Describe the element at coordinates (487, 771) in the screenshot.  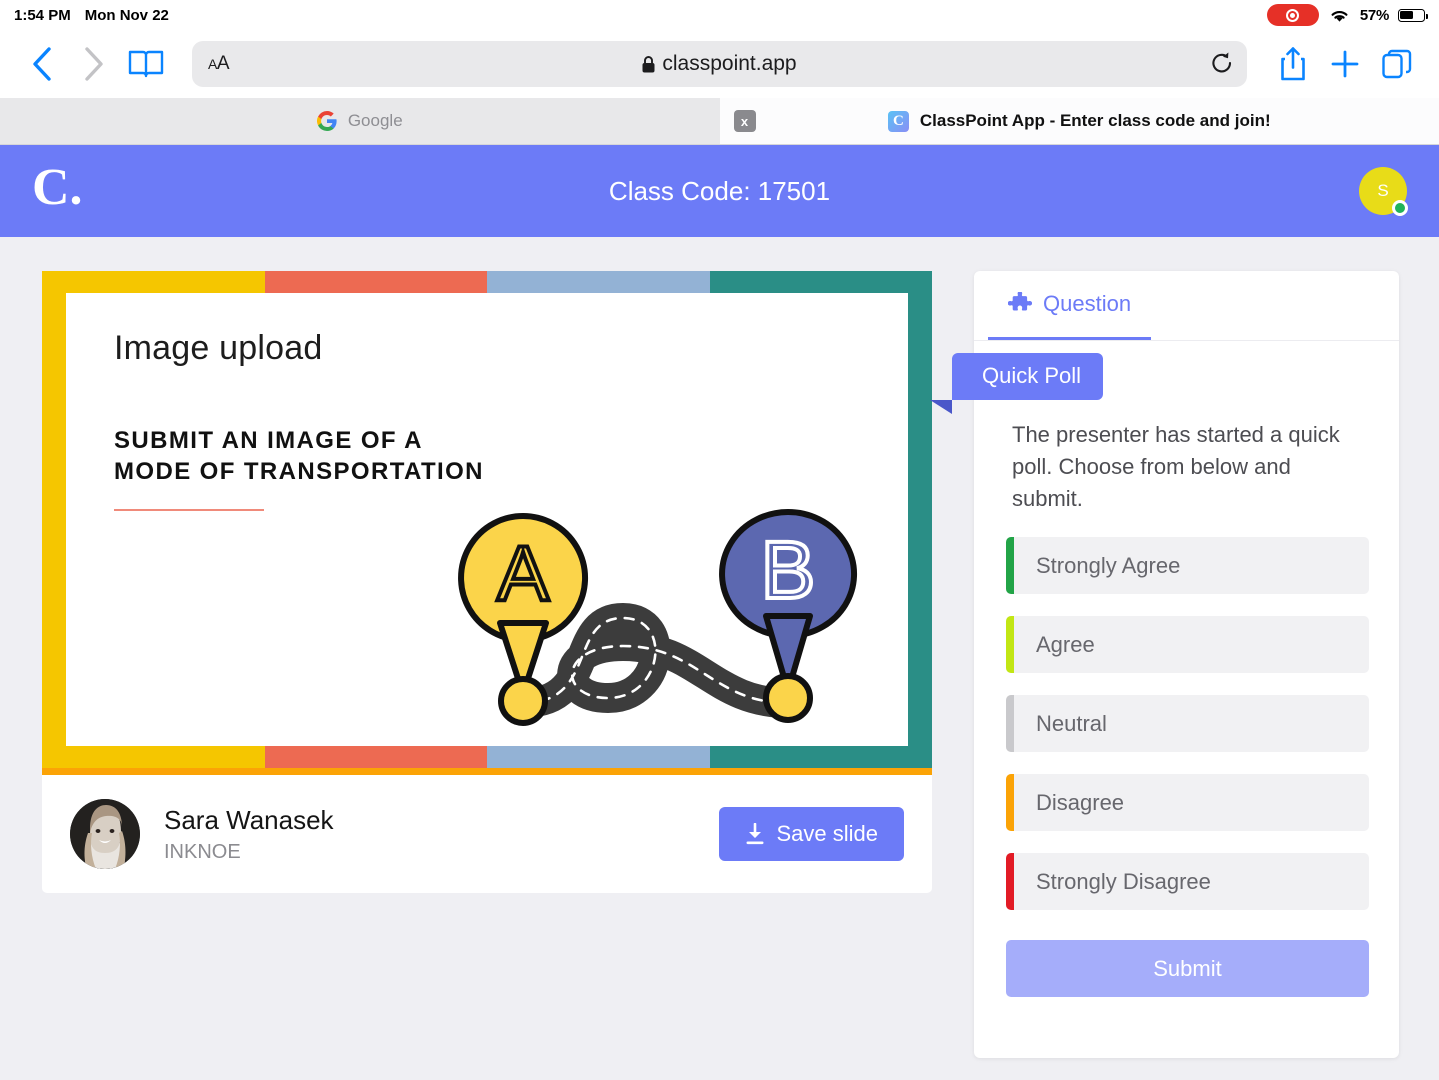
I see `slide-progress-bar` at that location.